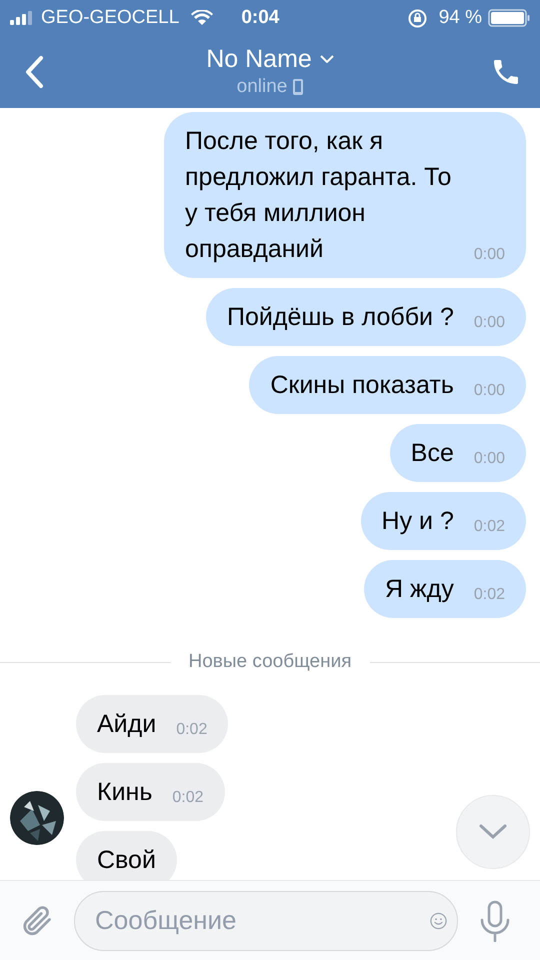 The width and height of the screenshot is (540, 960). What do you see at coordinates (432, 453) in the screenshot?
I see `message-text: Все` at bounding box center [432, 453].